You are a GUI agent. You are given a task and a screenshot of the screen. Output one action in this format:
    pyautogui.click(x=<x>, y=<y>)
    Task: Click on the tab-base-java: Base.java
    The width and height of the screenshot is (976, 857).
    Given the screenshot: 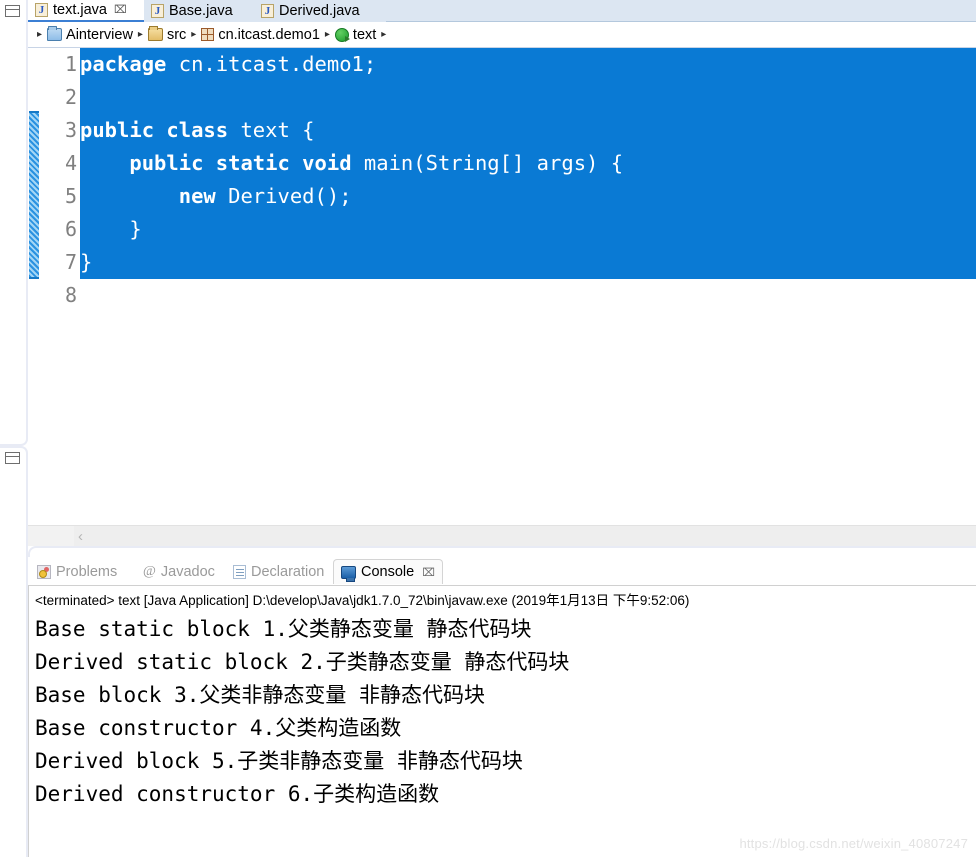 What is the action you would take?
    pyautogui.click(x=199, y=11)
    